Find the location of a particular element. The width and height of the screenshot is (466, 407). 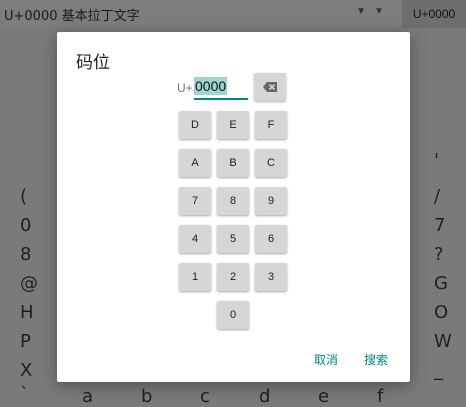

grid-char: / is located at coordinates (437, 196).